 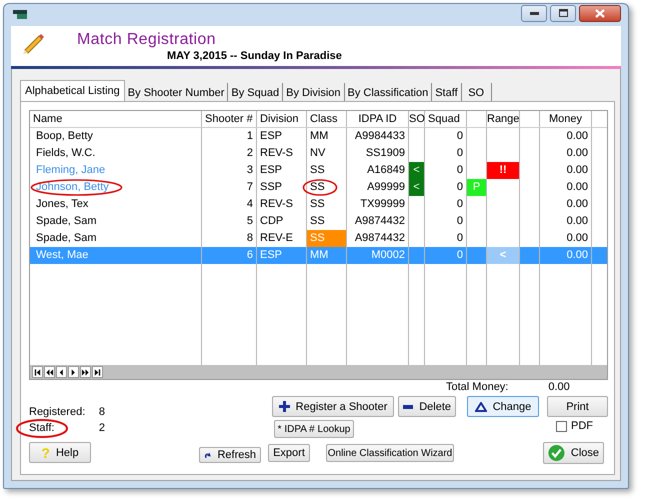 What do you see at coordinates (318, 136) in the screenshot?
I see `table-row: Boop, Betty 1 ESP MM A9984433 0 0.00` at bounding box center [318, 136].